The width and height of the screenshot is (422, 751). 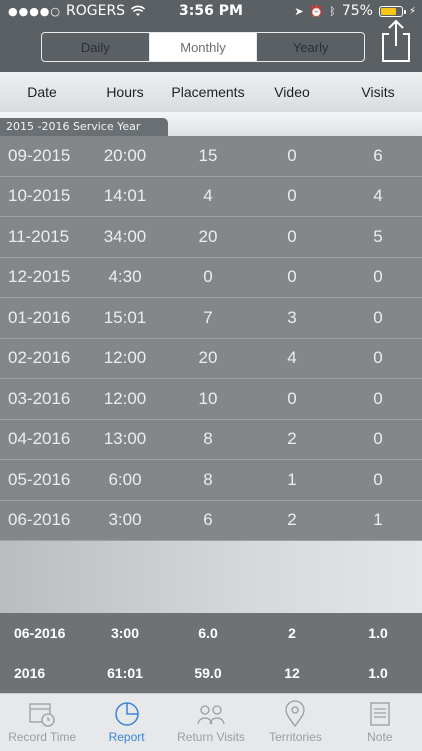 I want to click on table-row: 09-2015 20:00 15 0 6, so click(x=211, y=156).